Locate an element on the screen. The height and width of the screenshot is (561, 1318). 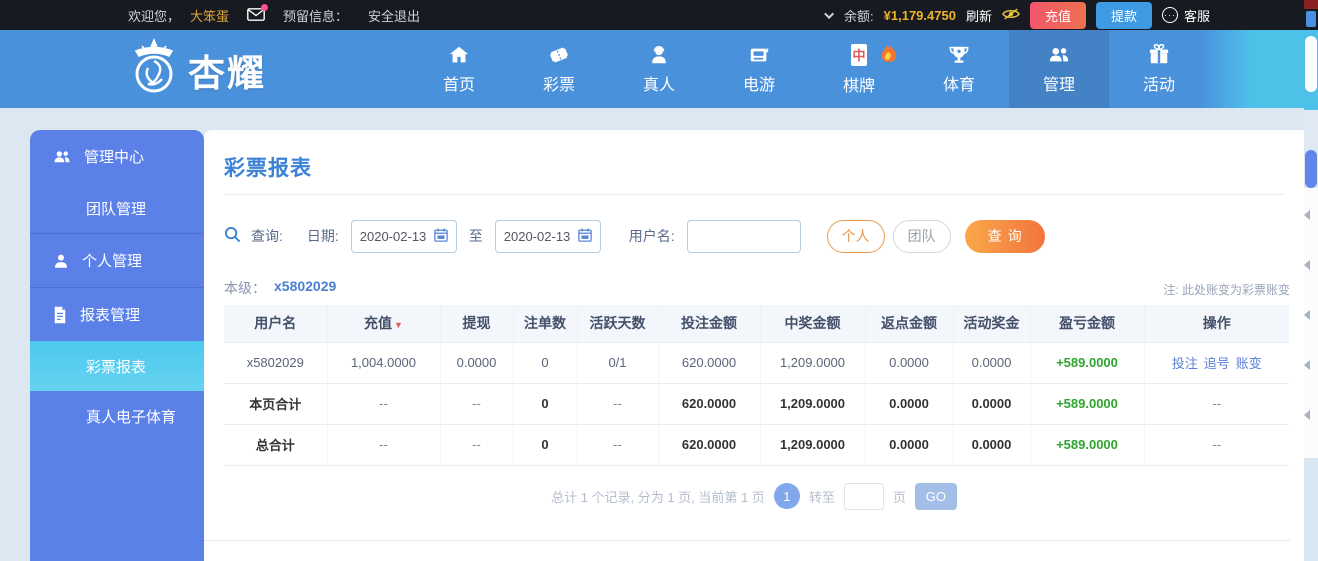
column-header: 盈亏金额 is located at coordinates (1087, 324).